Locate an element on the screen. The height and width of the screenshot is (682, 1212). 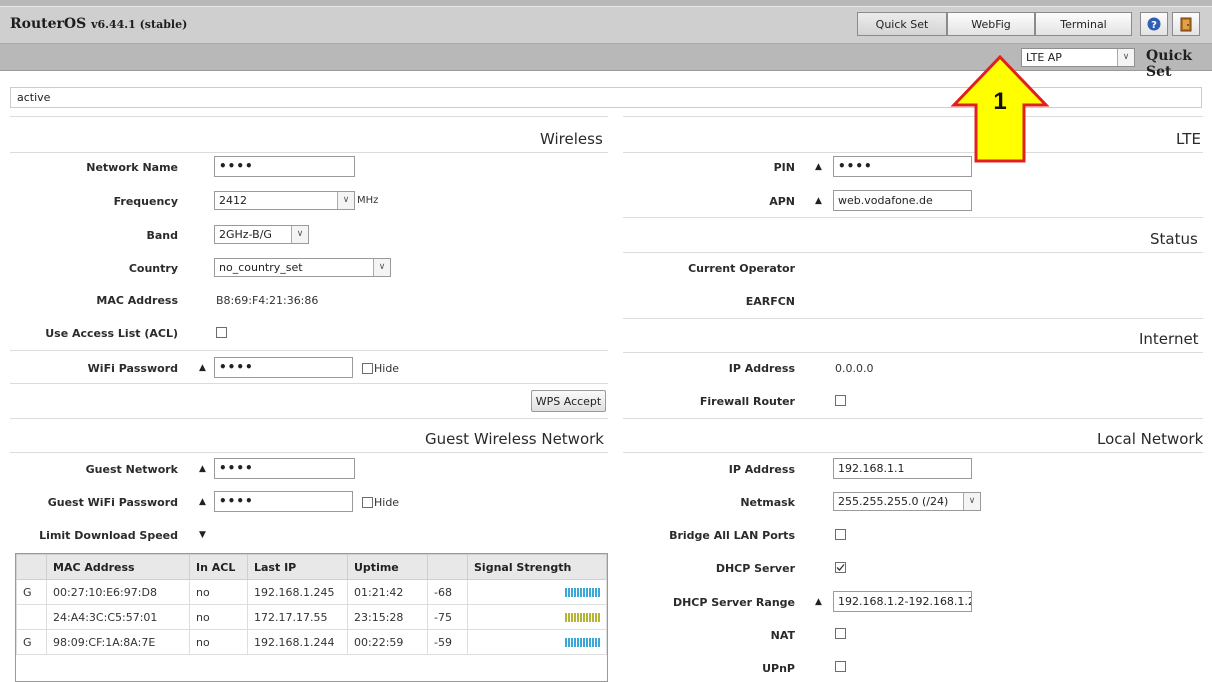
help-button: ? is located at coordinates (1154, 24).